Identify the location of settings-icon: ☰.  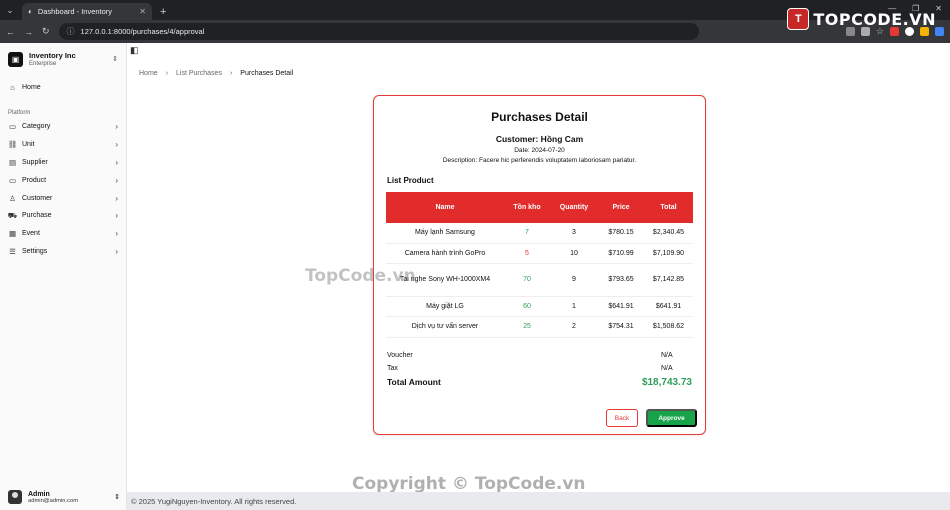
(12, 251).